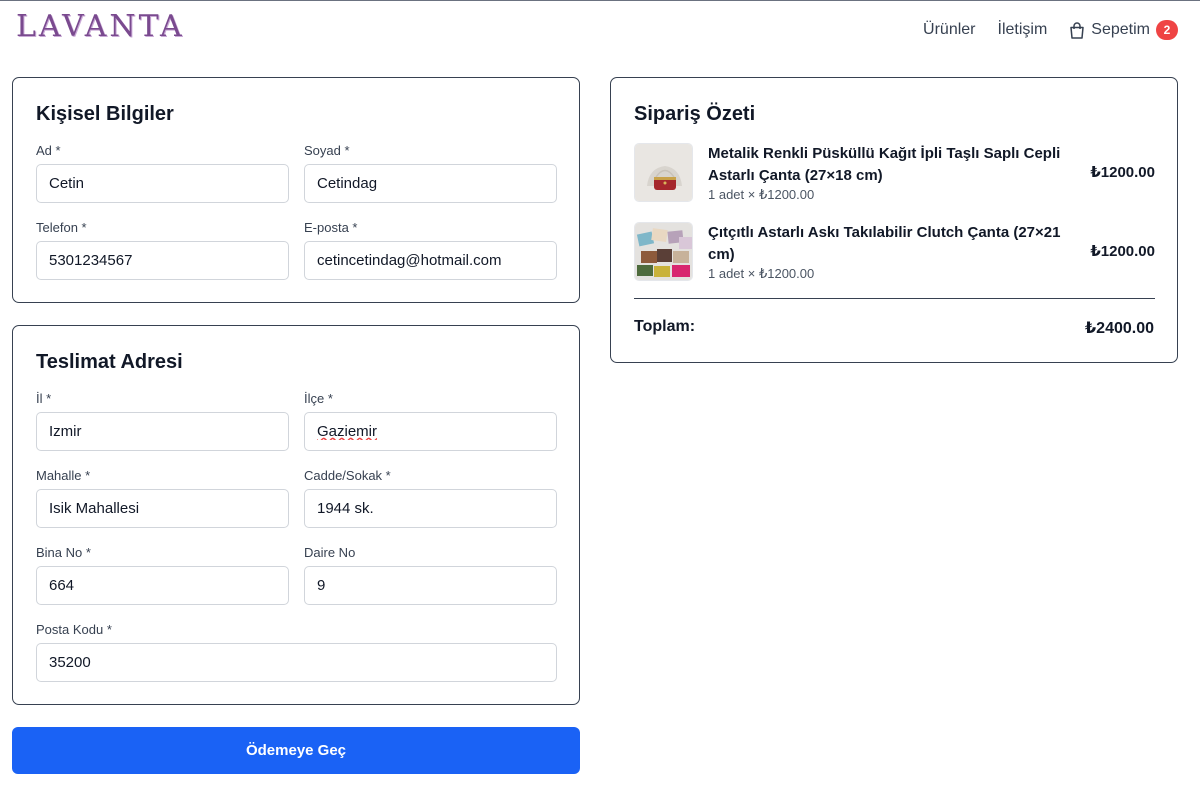 The height and width of the screenshot is (787, 1200). What do you see at coordinates (695, 114) in the screenshot?
I see `order-summary-title: Sipariş Özeti` at bounding box center [695, 114].